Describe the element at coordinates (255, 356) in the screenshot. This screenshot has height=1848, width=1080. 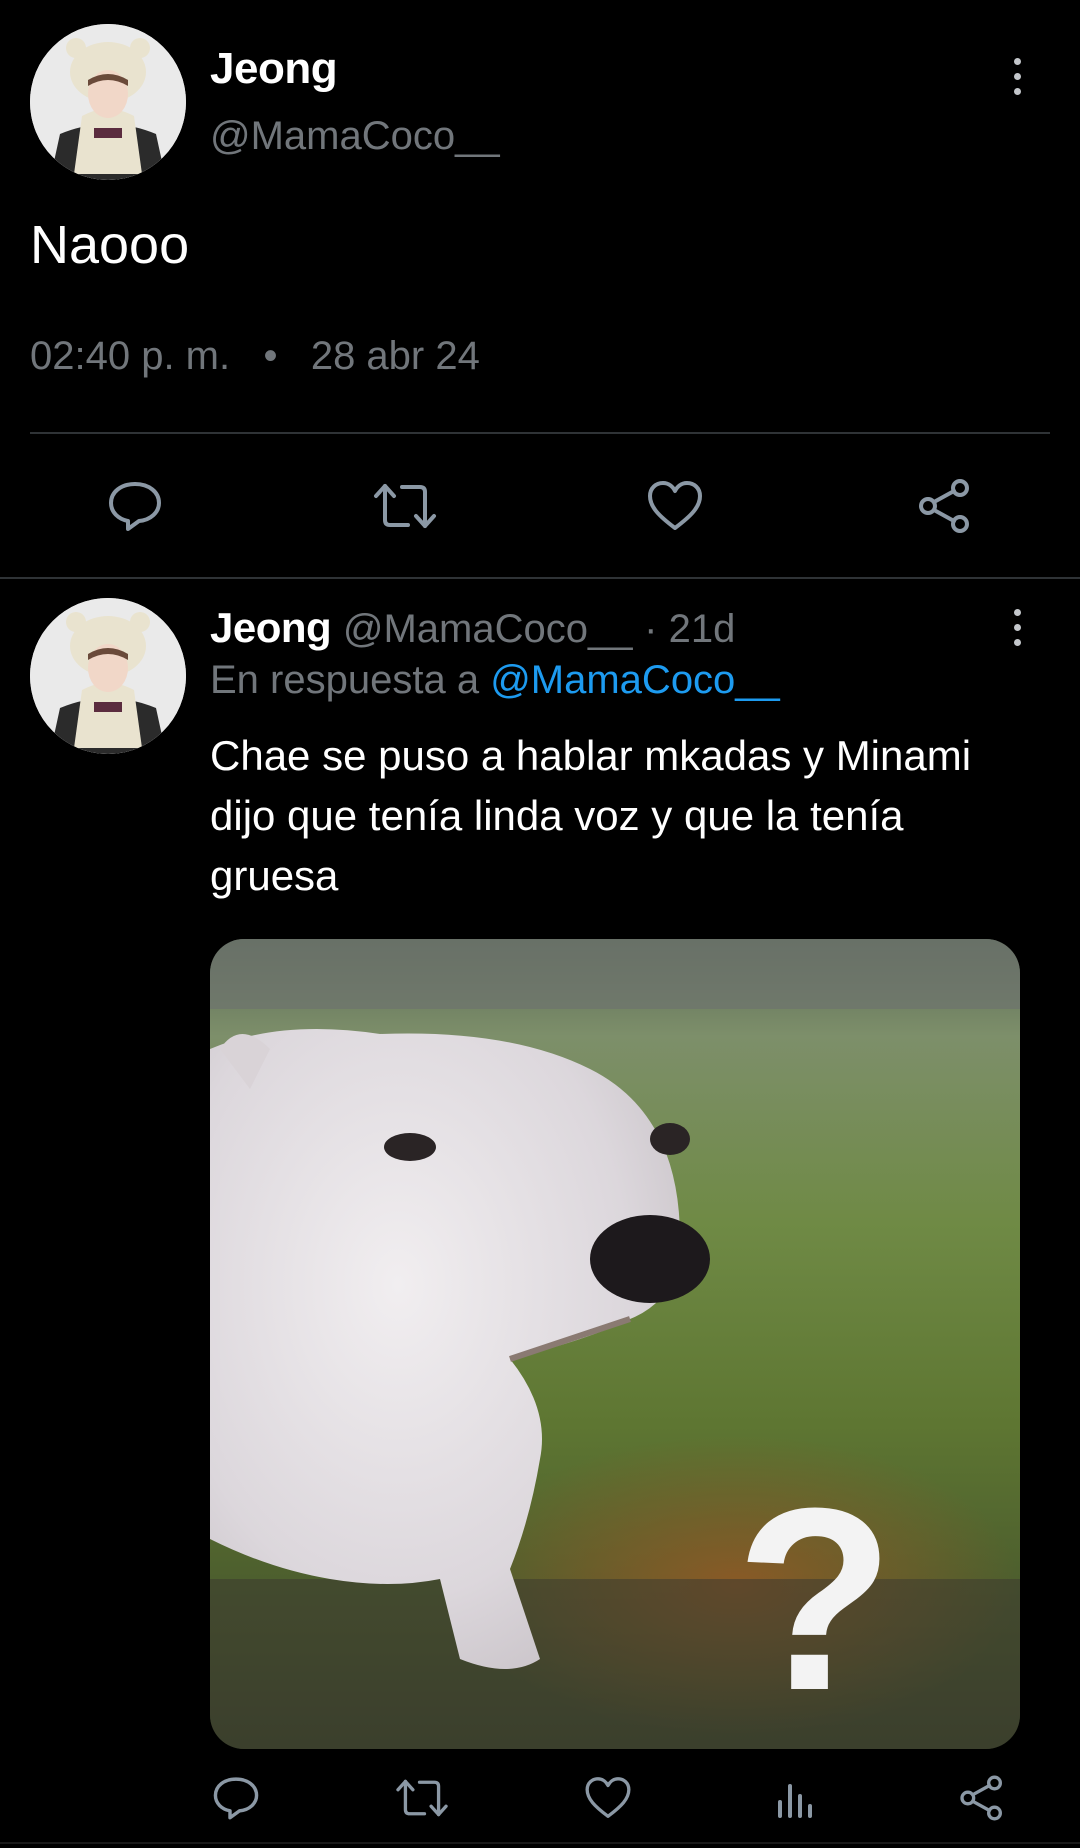
I see `tweet-meta: 02:40 p. m. • 28 abr 24` at that location.